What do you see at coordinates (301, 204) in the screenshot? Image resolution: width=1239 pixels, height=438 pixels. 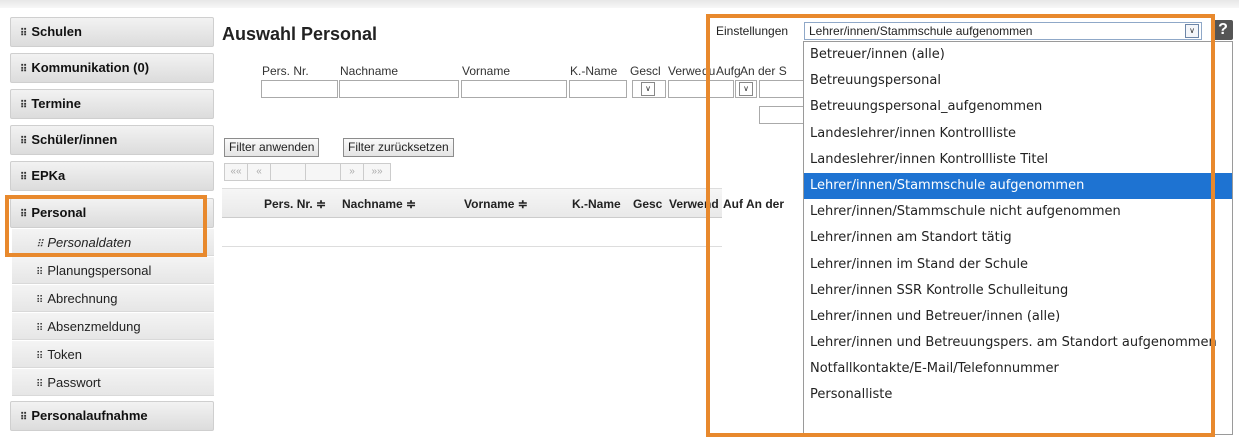 I see `col-header-persnr: Pers. Nr. ≑` at bounding box center [301, 204].